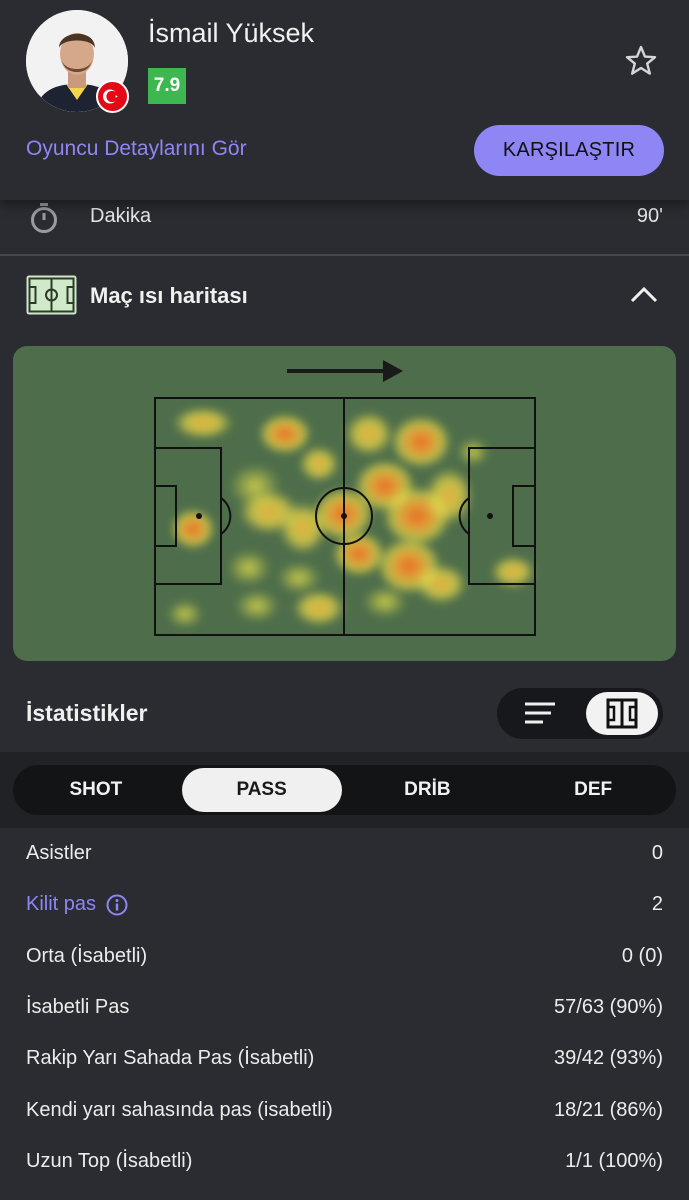 Image resolution: width=689 pixels, height=1200 pixels. Describe the element at coordinates (87, 713) in the screenshot. I see `stats-title: İstatistikler` at that location.